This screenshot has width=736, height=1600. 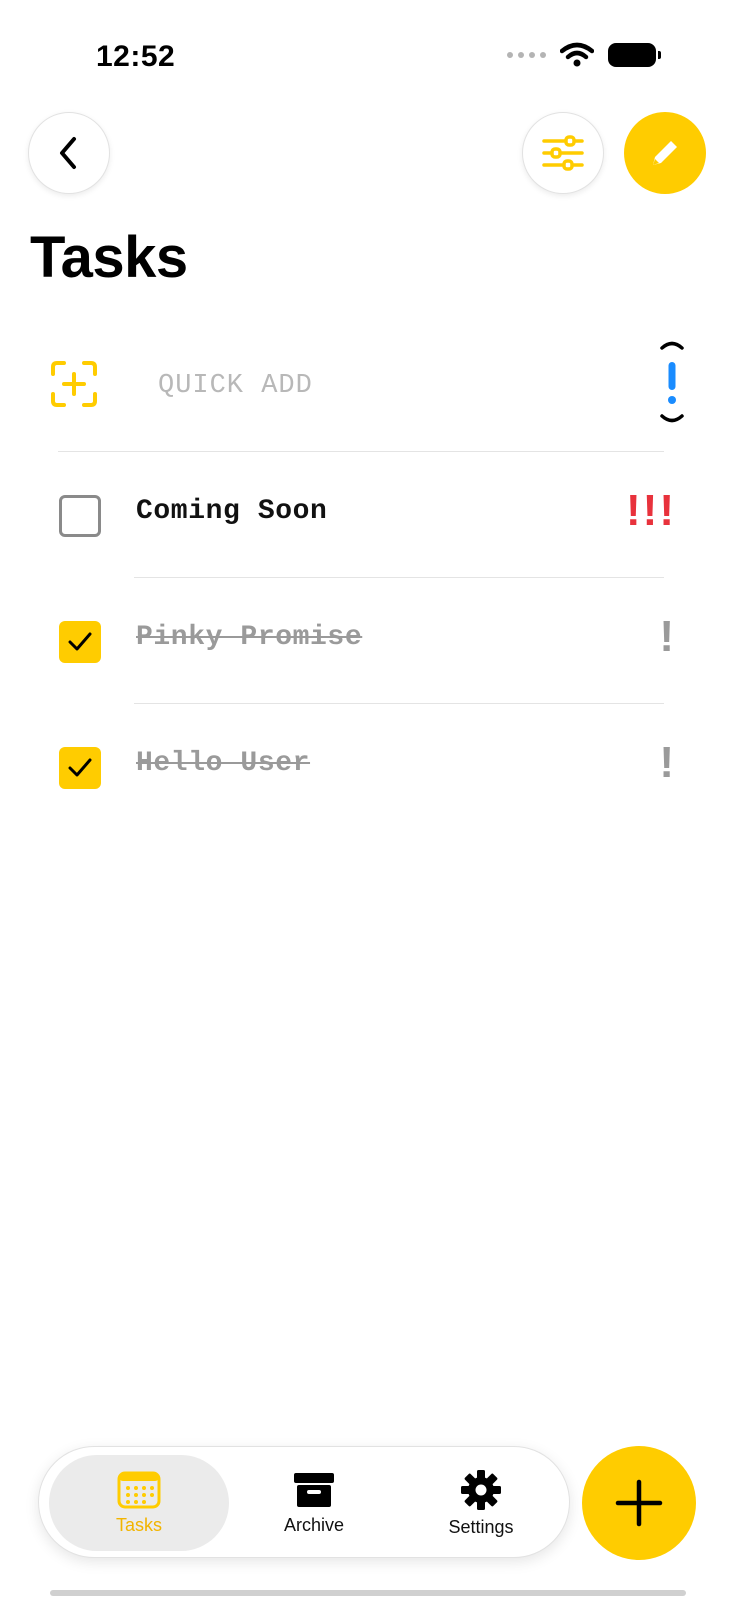 I want to click on calendar-icon, so click(x=139, y=1489).